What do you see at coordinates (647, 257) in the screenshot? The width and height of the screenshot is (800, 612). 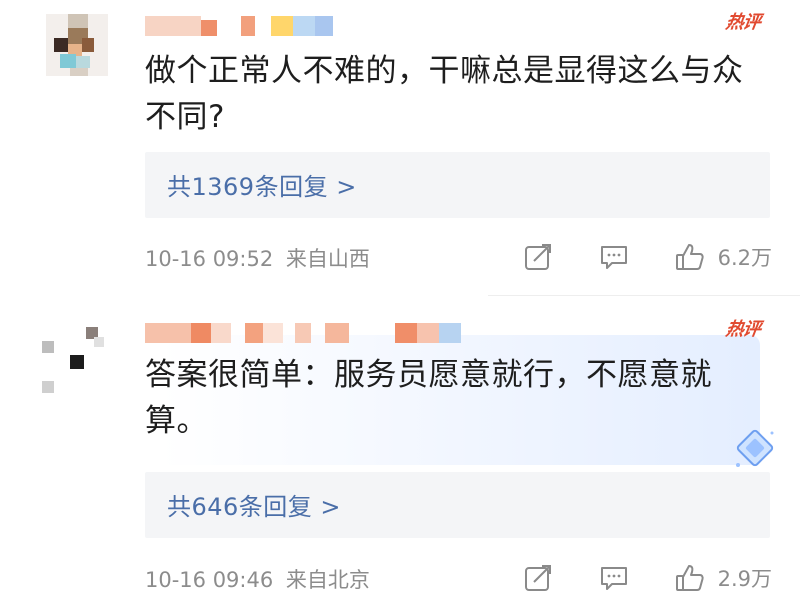 I see `comment-actions: 6.2万` at bounding box center [647, 257].